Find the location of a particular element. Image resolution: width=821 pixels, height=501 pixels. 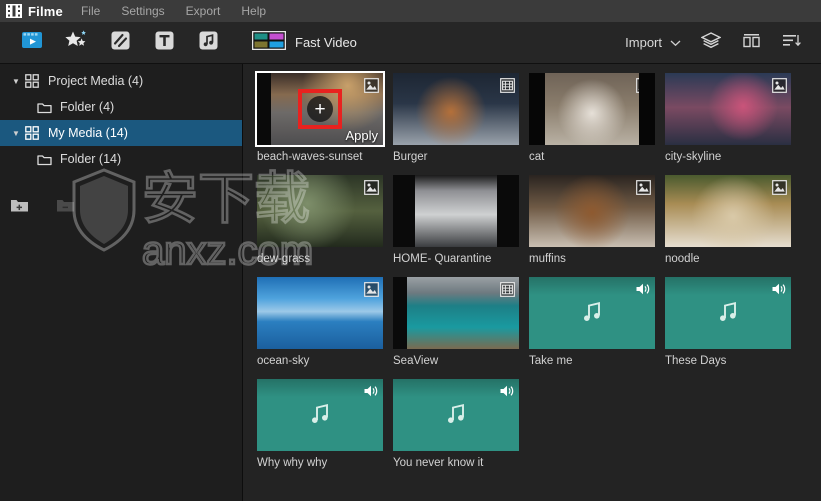

media-item: + Apply beach-waves-sunset is located at coordinates (324, 117).